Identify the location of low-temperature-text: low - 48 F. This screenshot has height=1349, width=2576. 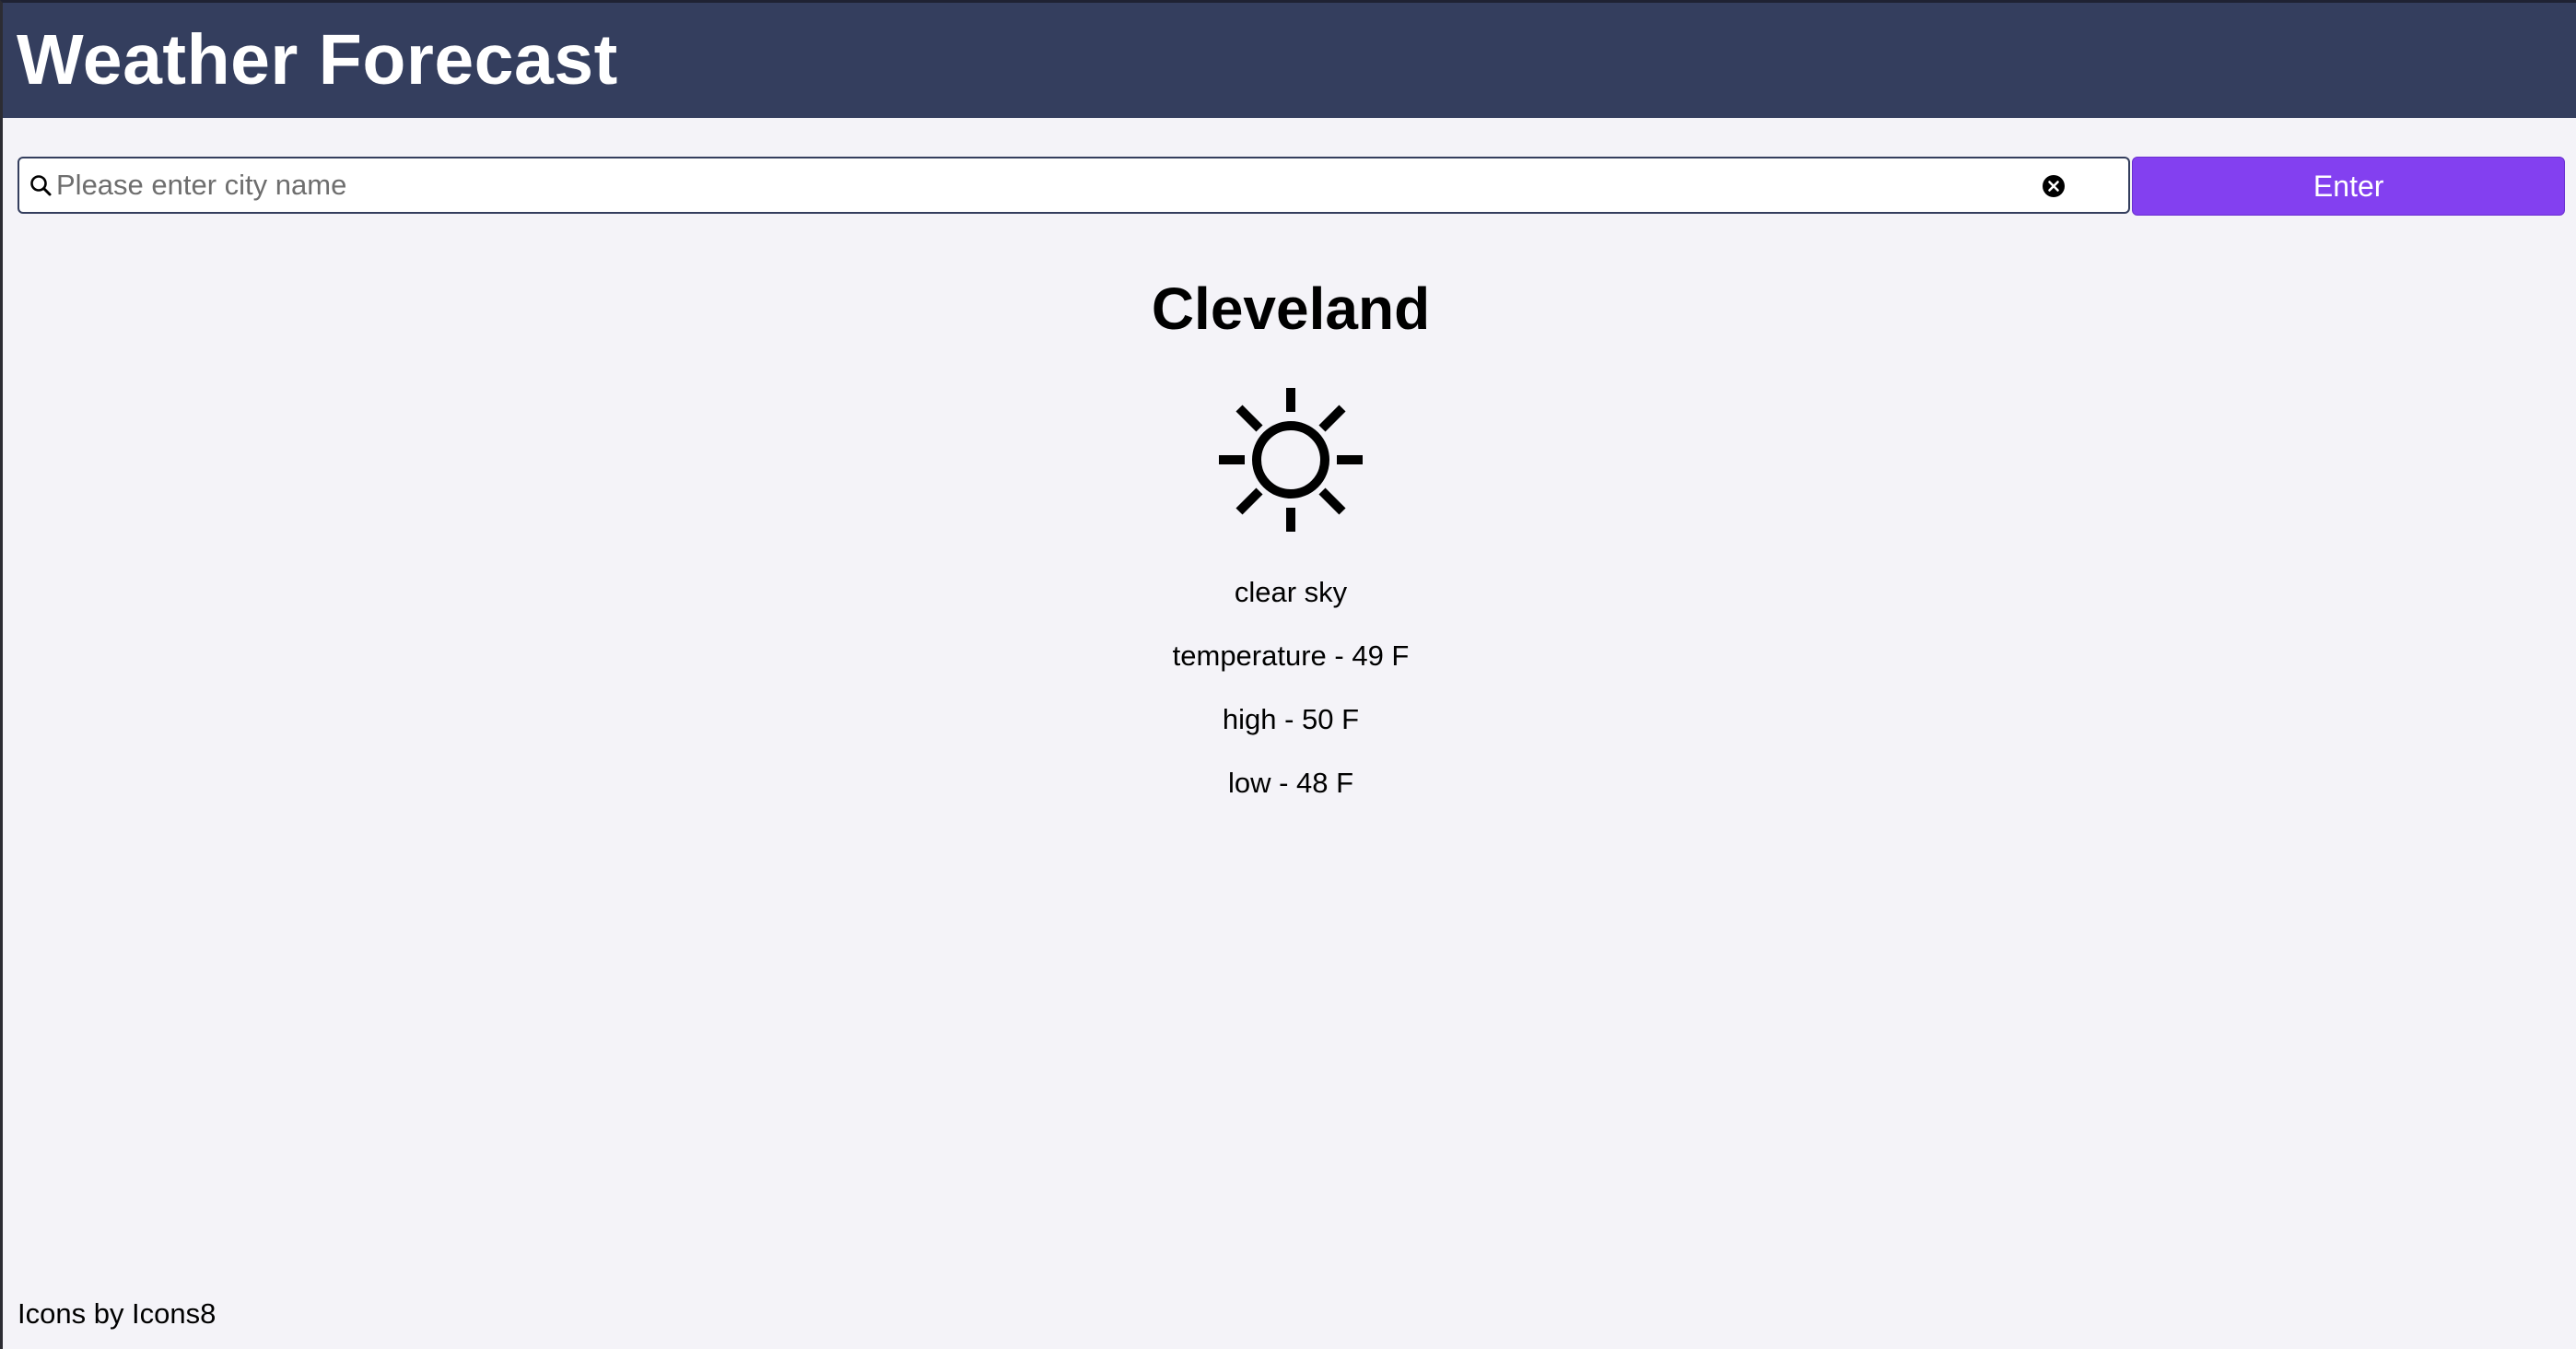
(1290, 783).